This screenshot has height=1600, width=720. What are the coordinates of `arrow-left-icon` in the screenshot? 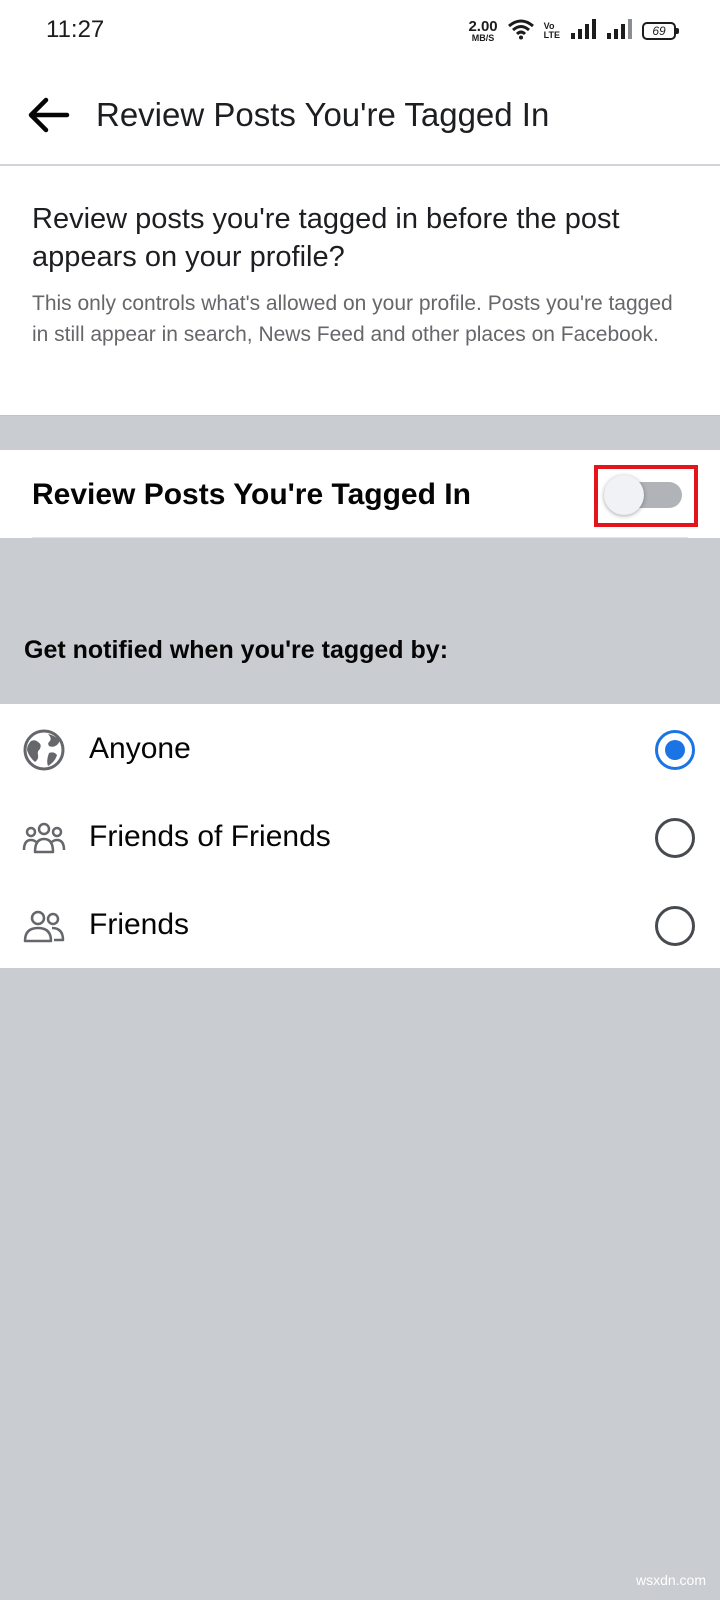 It's located at (49, 115).